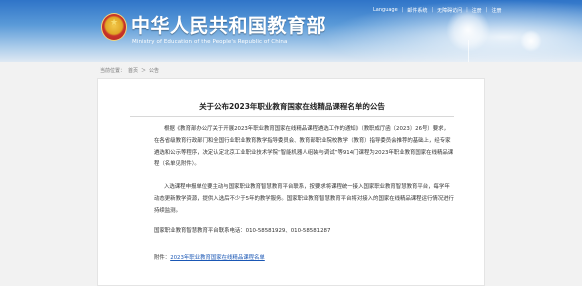  Describe the element at coordinates (228, 24) in the screenshot. I see `site-title: 中华人民共和国教育部` at that location.